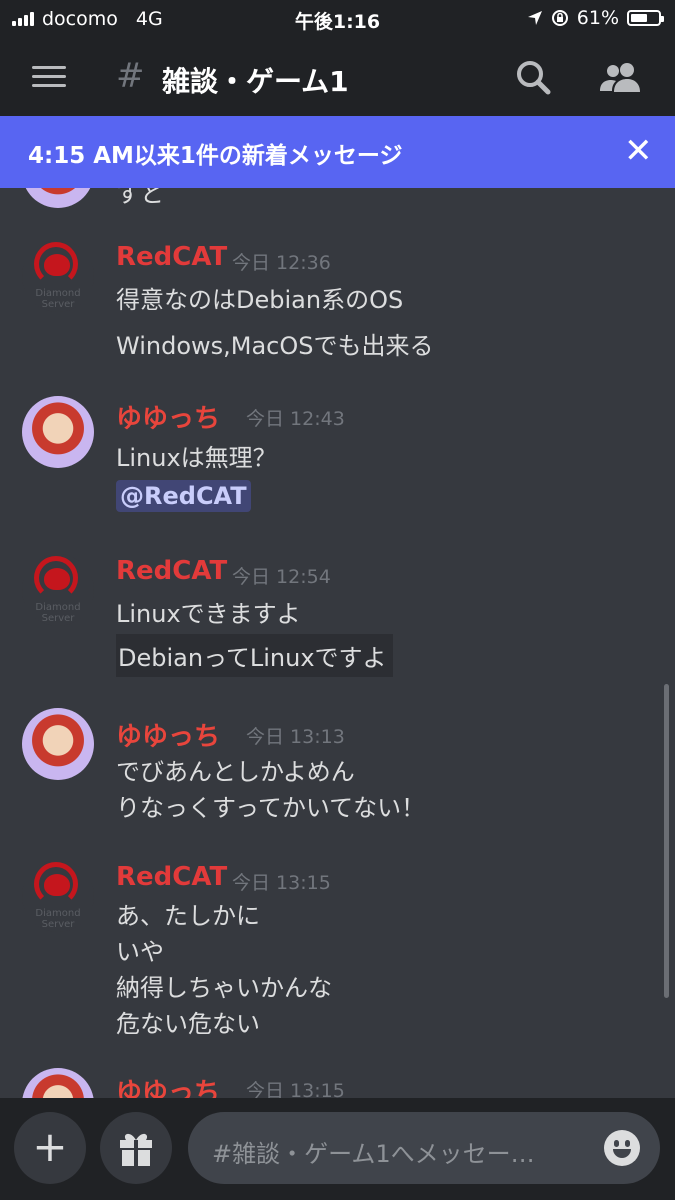 The image size is (675, 1200). What do you see at coordinates (534, 78) in the screenshot?
I see `search-icon` at bounding box center [534, 78].